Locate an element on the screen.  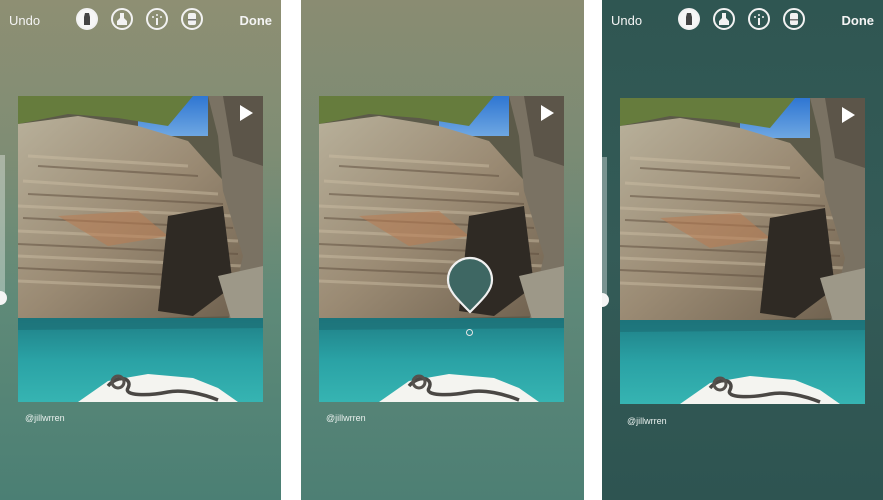
eyedropper-loupe is located at coordinates (470, 287).